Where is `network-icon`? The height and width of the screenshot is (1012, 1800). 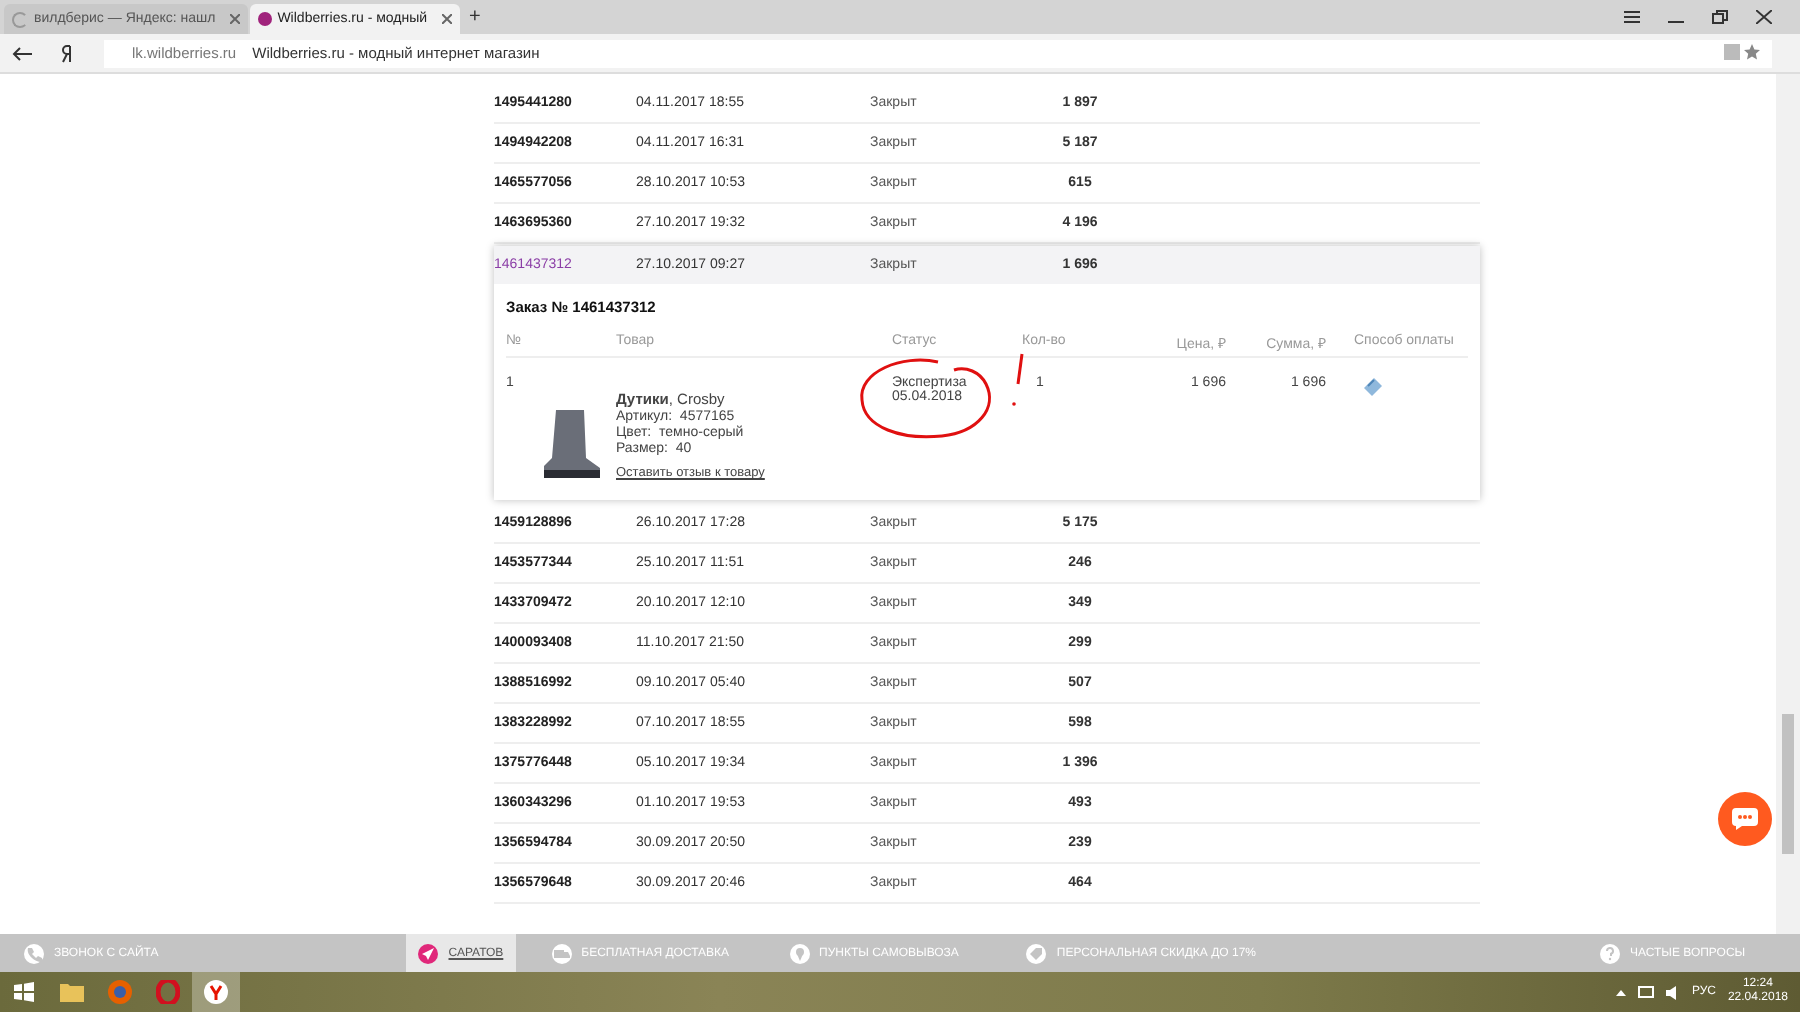
network-icon is located at coordinates (1645, 992).